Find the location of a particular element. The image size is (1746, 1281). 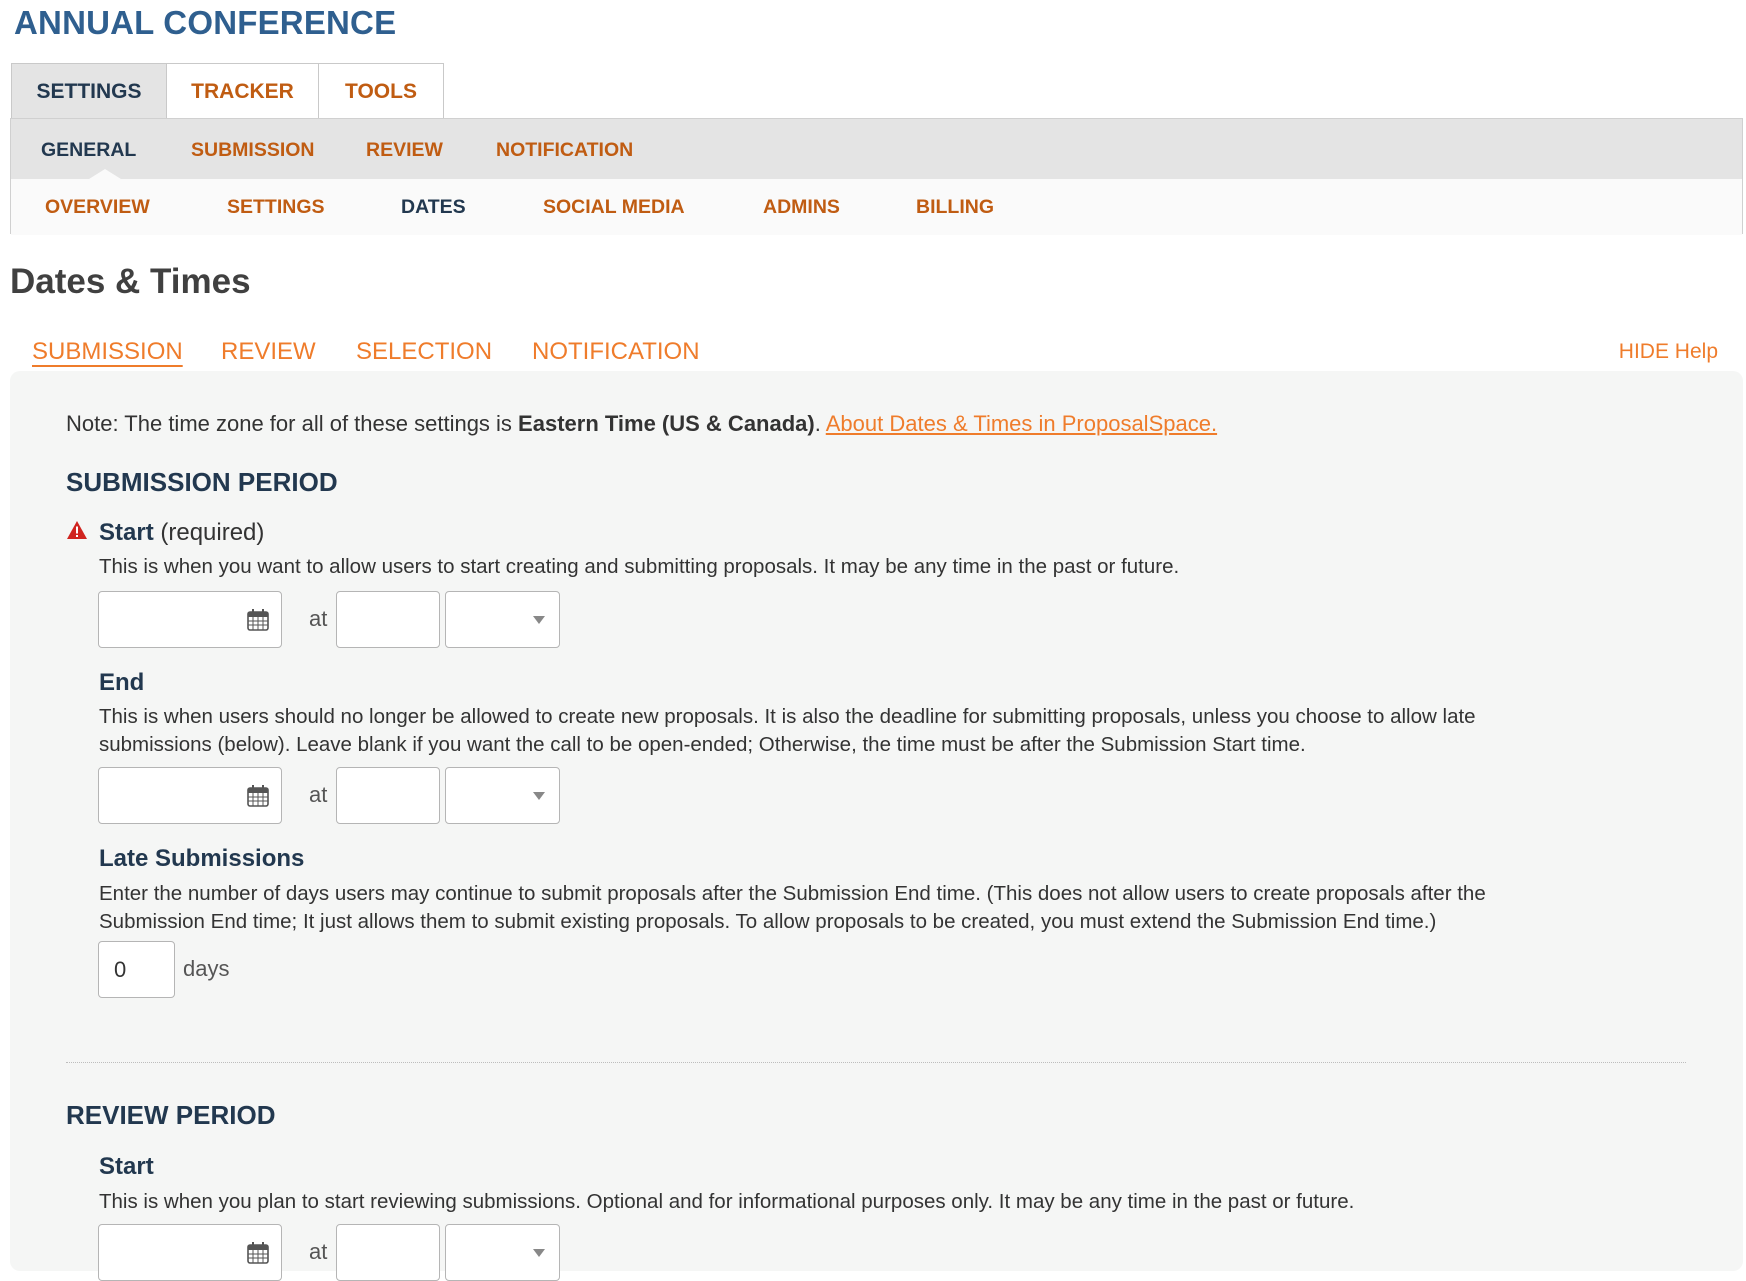

submission-start-ampm-select is located at coordinates (502, 619).